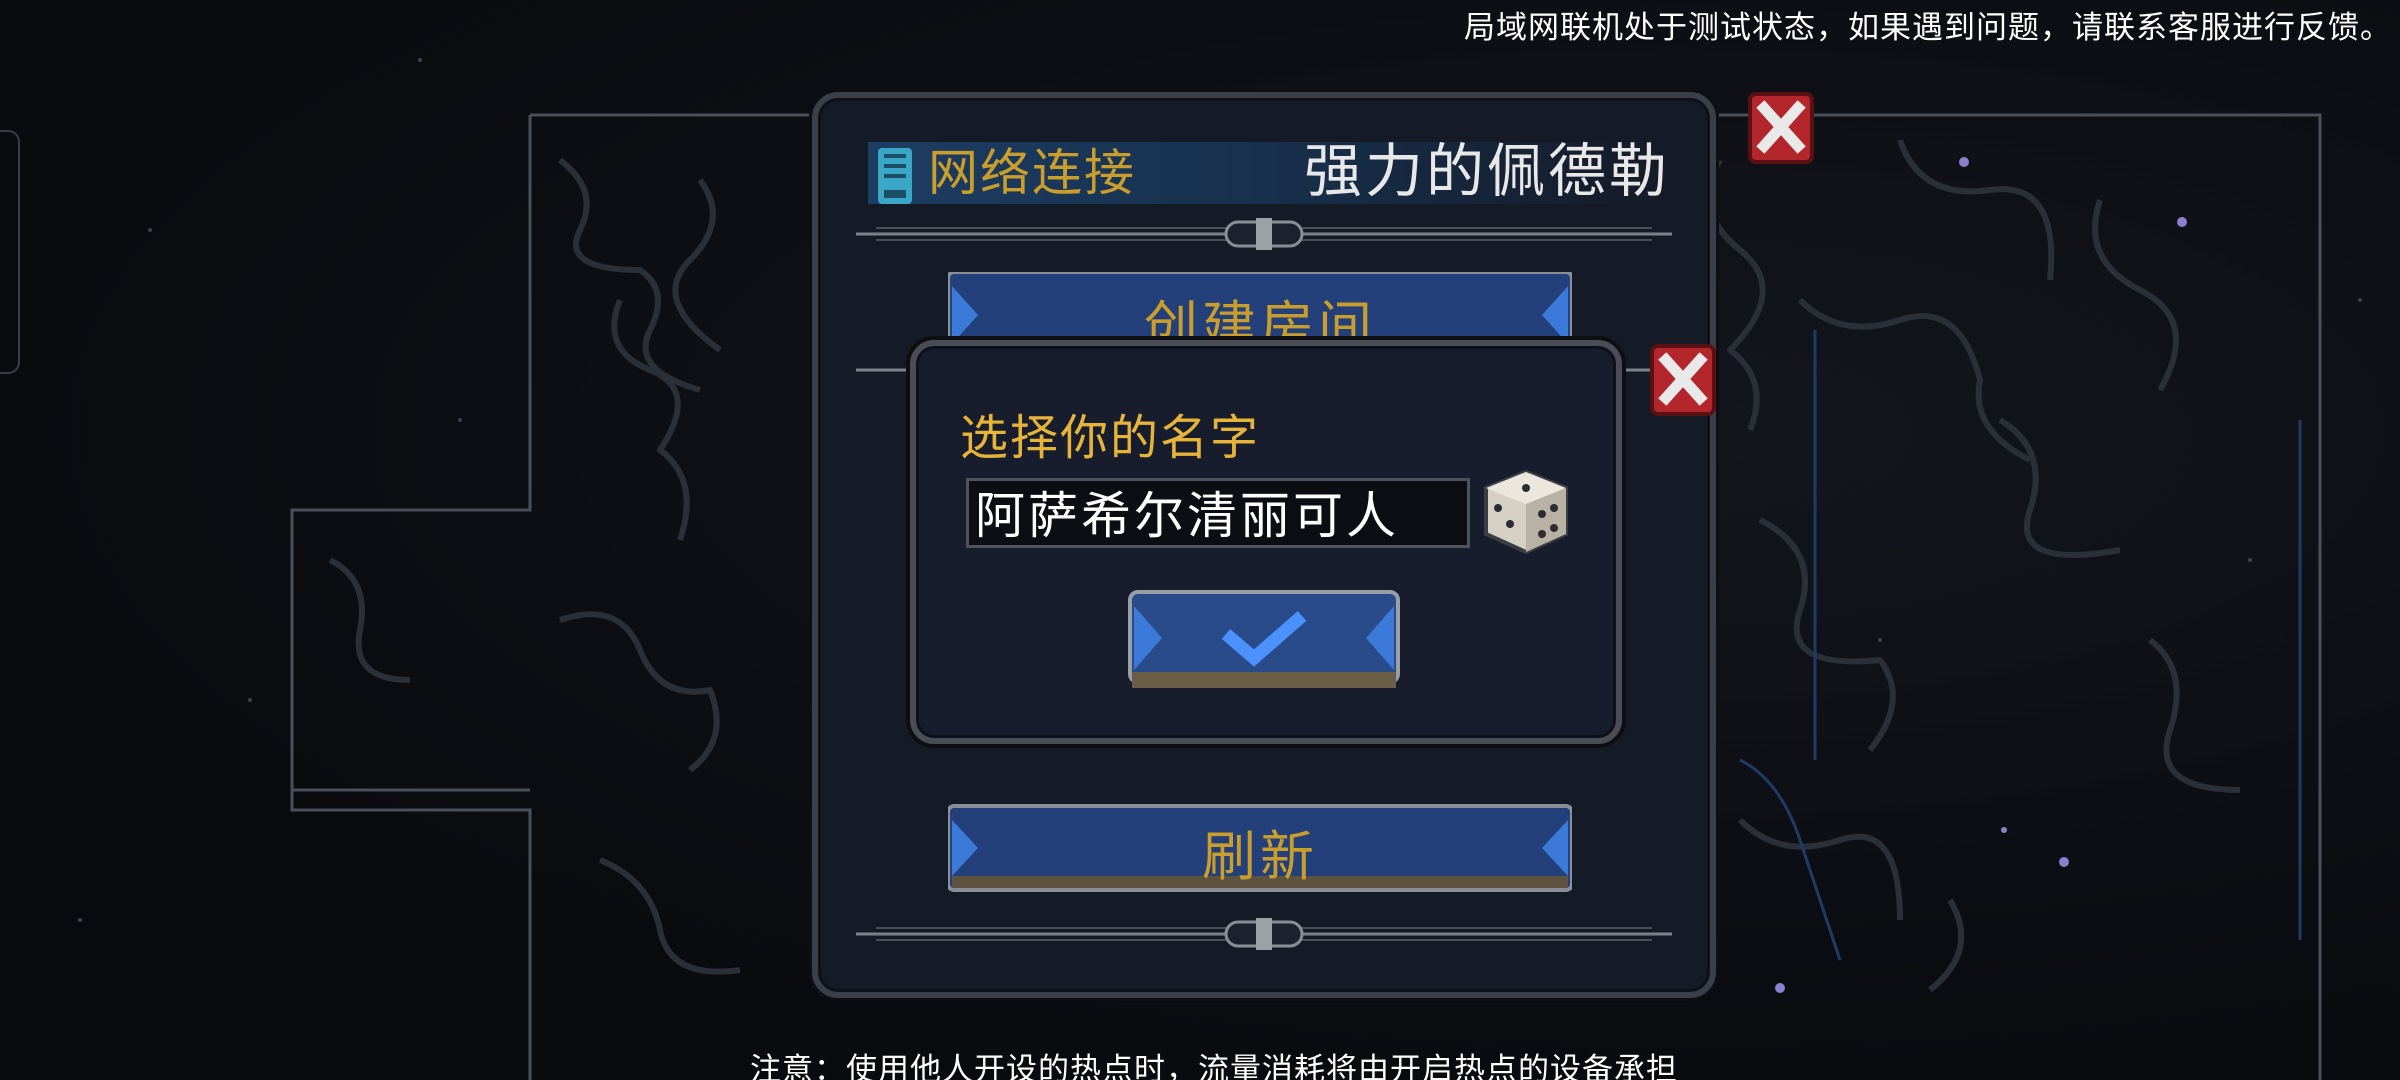 This screenshot has height=1080, width=2400. I want to click on dice-icon, so click(1526, 512).